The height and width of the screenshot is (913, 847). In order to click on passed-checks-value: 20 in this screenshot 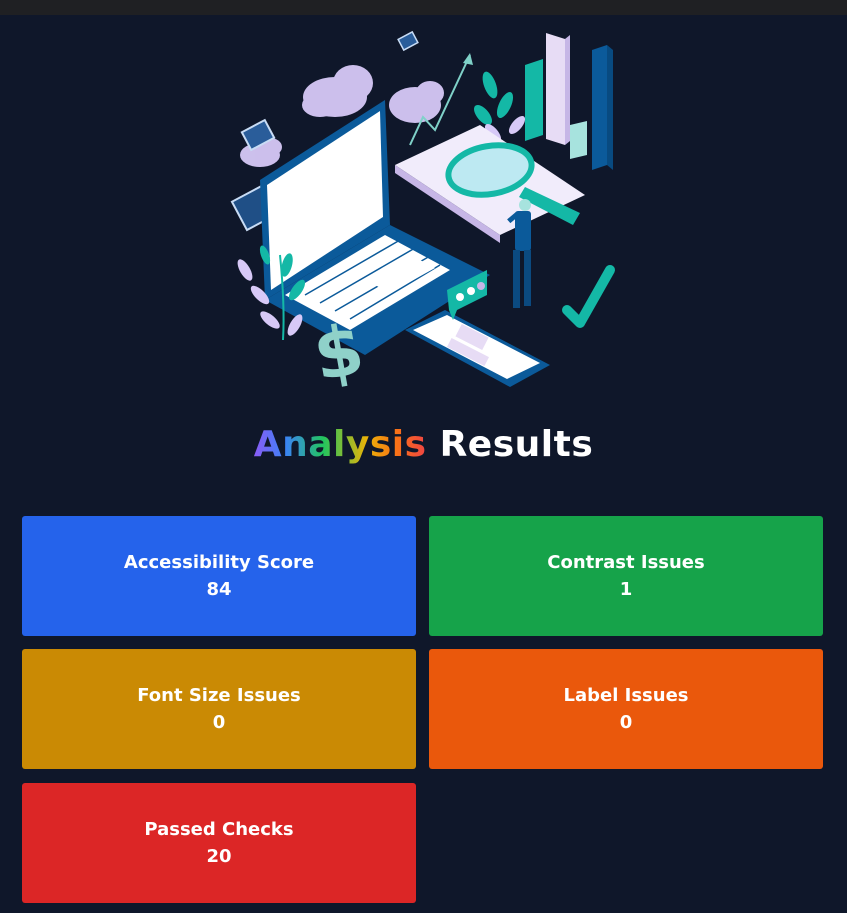, I will do `click(219, 856)`.